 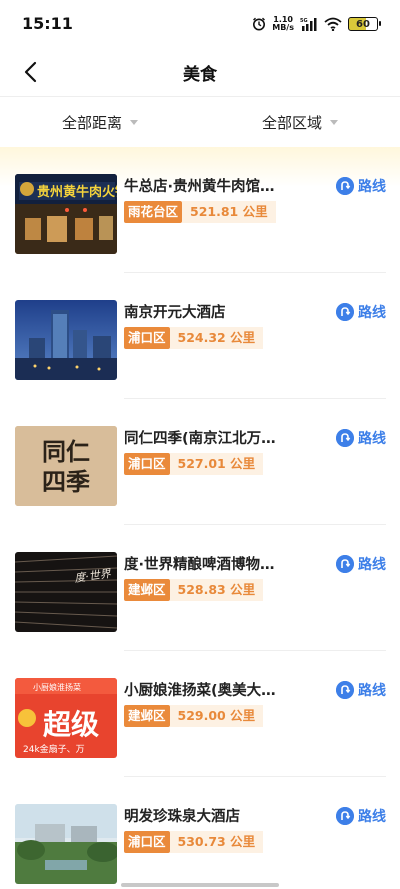 I want to click on restaurant-thumbnail: 小厨娘淮扬菜 超级 24k金扇子、万, so click(x=66, y=718).